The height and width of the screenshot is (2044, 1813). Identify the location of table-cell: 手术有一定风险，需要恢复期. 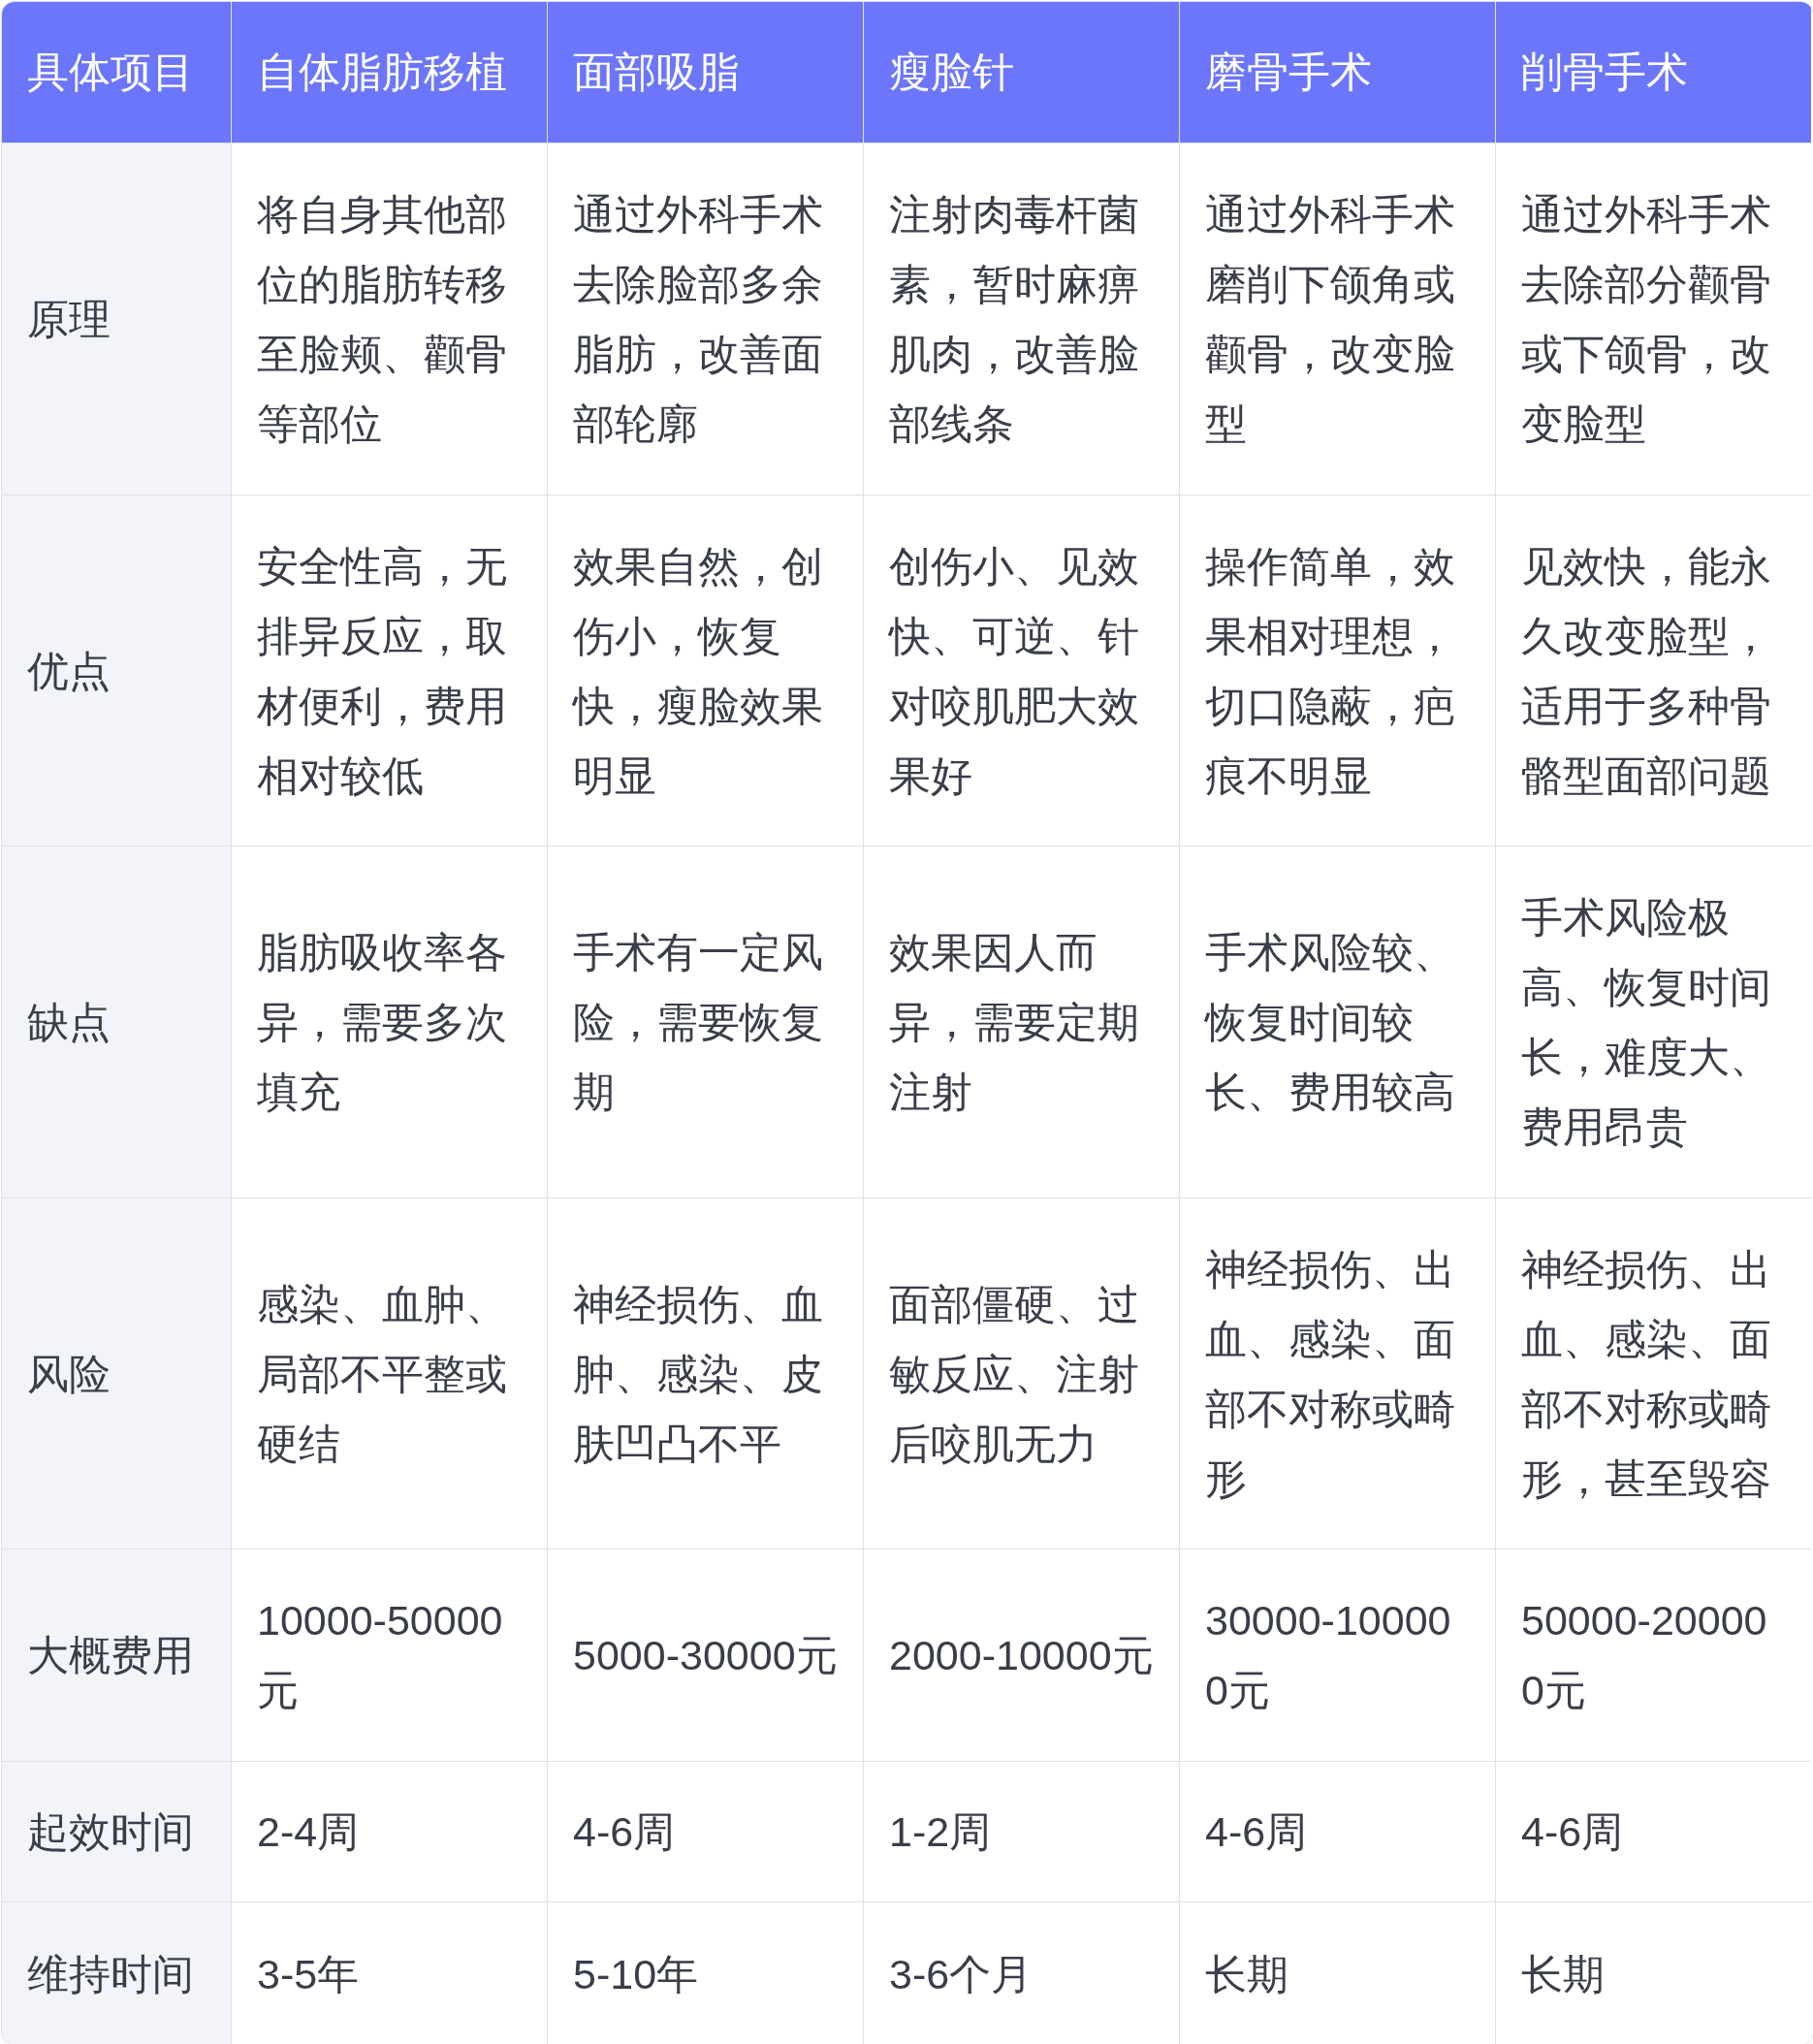
(705, 1022).